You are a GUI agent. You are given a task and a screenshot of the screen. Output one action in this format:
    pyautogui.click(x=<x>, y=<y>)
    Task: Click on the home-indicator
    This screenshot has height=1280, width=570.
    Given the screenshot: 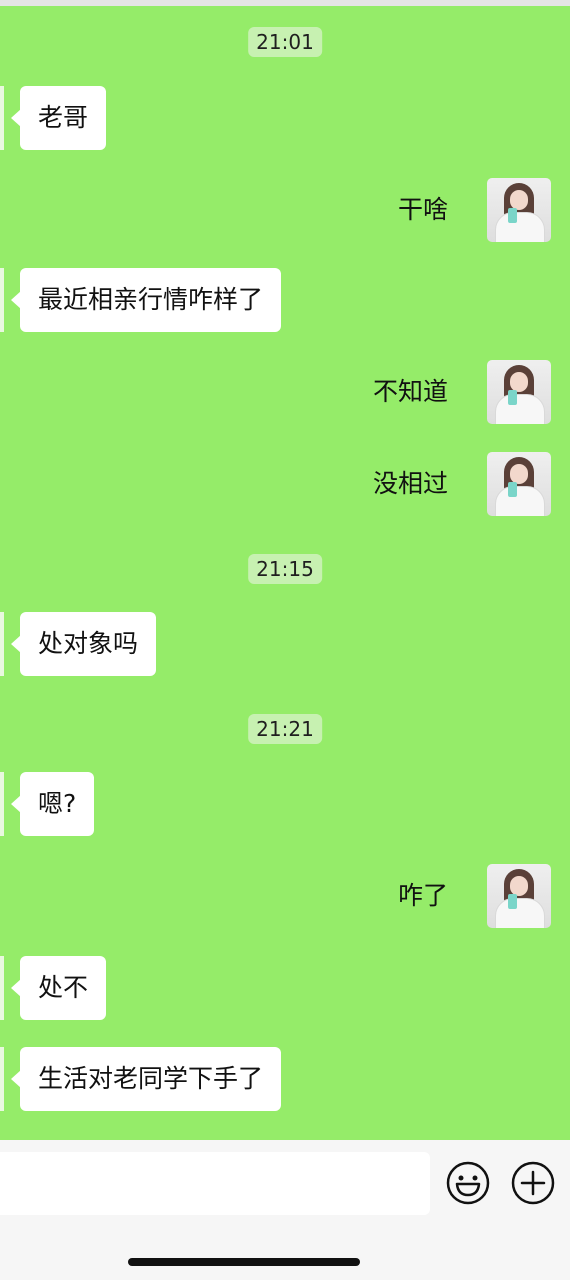 What is the action you would take?
    pyautogui.click(x=244, y=1262)
    